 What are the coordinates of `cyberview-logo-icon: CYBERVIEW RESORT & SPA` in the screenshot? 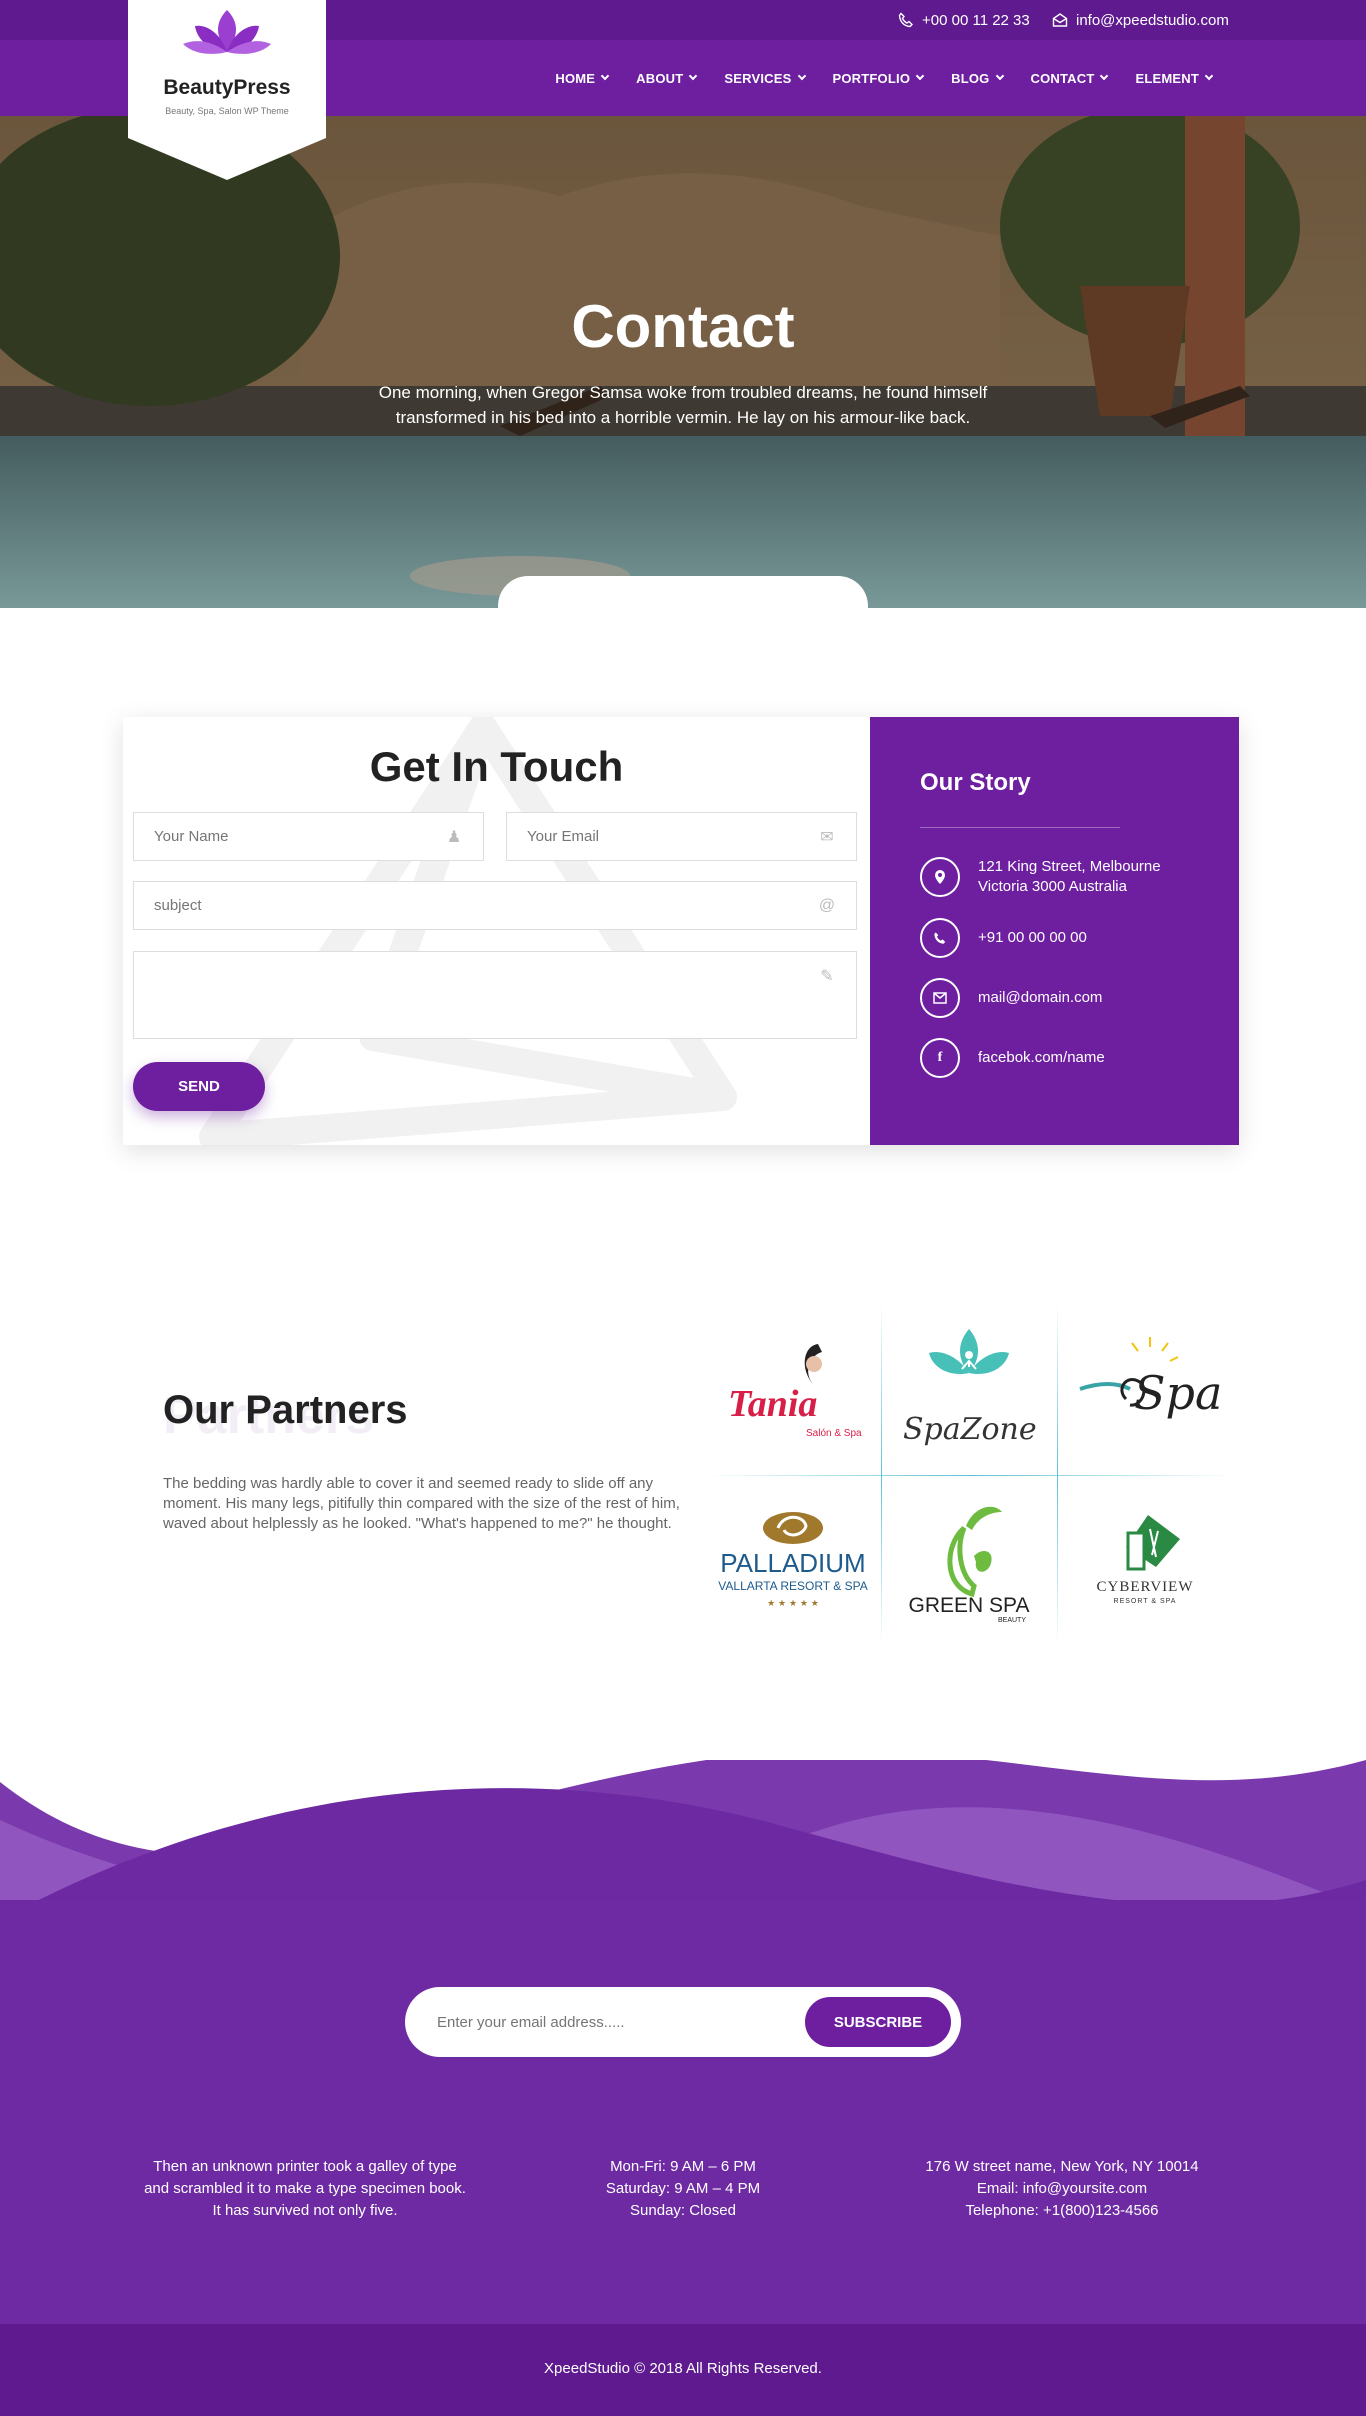 It's located at (1145, 1560).